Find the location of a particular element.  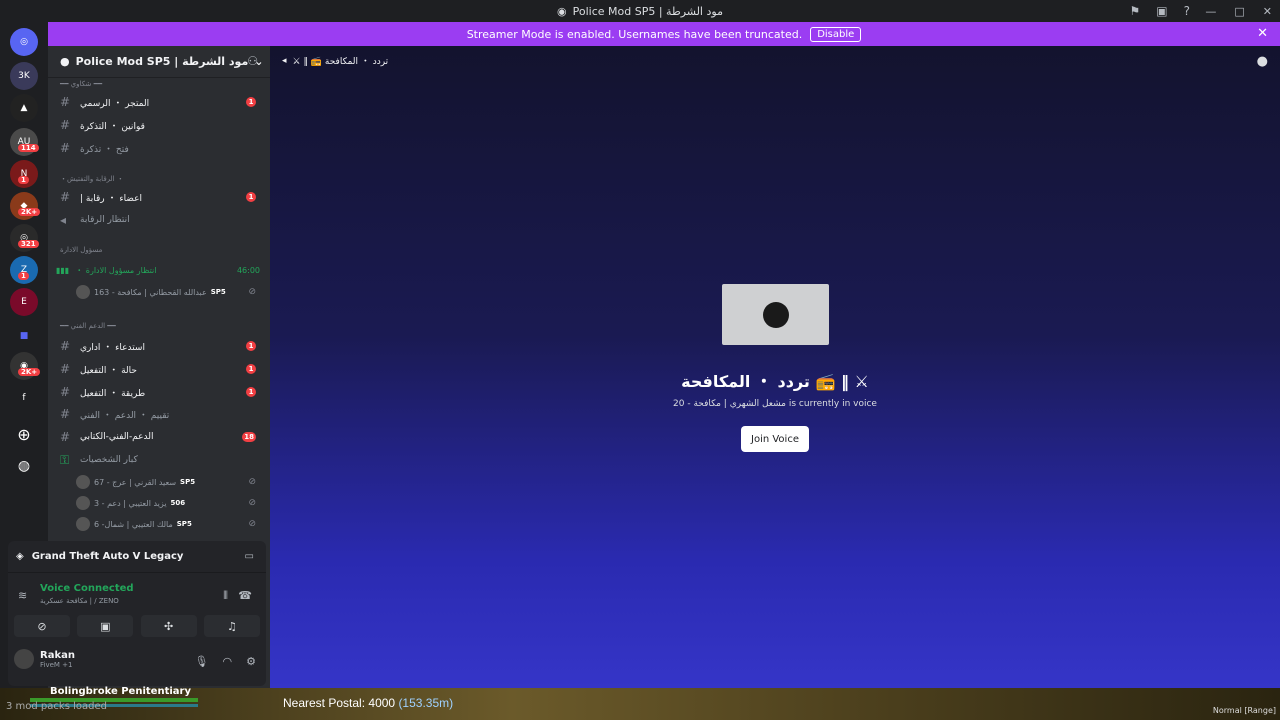

server-badge-6: 2K+ is located at coordinates (29, 372).